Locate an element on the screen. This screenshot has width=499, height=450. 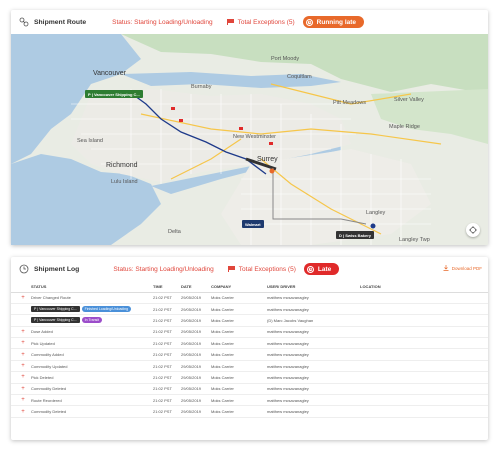
map-label-silver-valley: Silver Valley is located at coordinates (409, 100).